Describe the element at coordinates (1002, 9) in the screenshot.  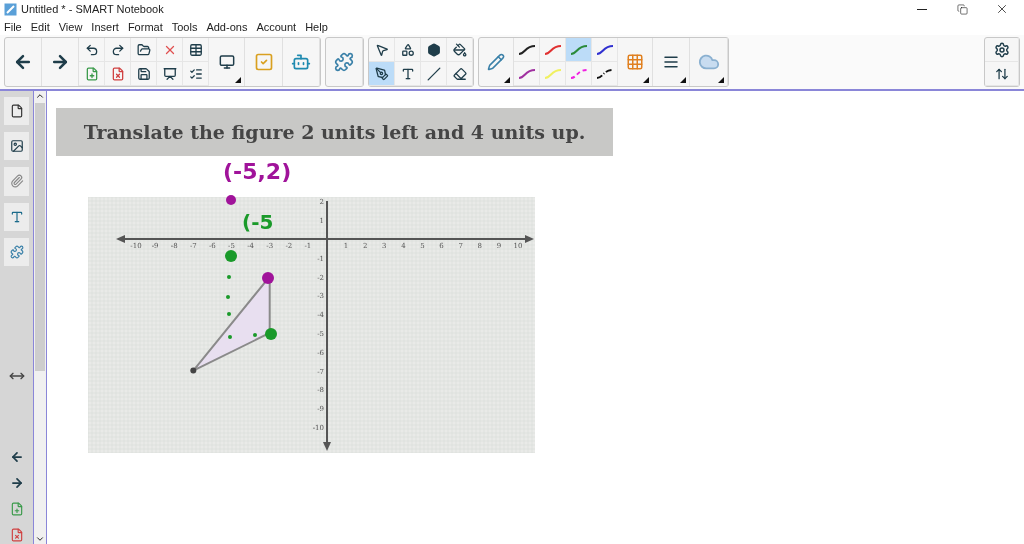
I see `close-icon` at that location.